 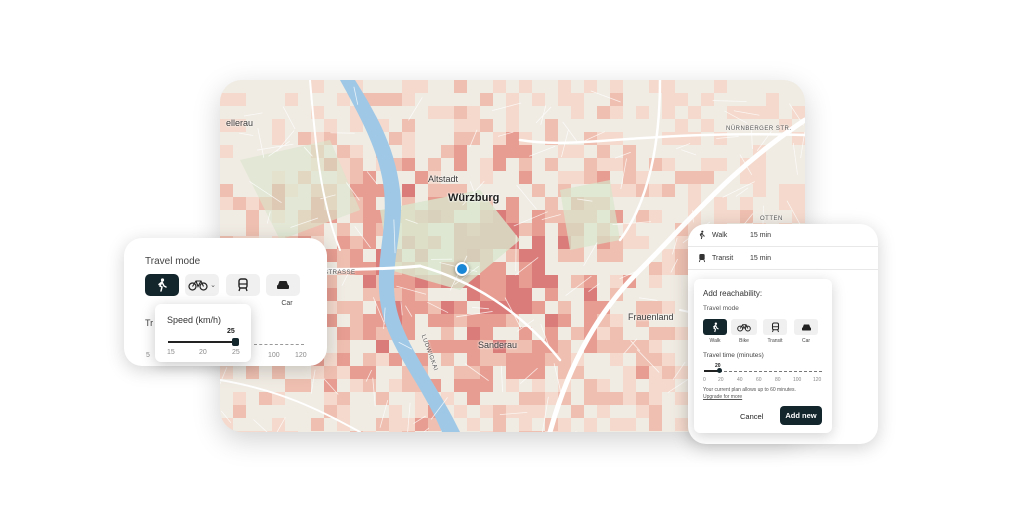 What do you see at coordinates (722, 397) in the screenshot?
I see `upgrade-link: Upgrade for more` at bounding box center [722, 397].